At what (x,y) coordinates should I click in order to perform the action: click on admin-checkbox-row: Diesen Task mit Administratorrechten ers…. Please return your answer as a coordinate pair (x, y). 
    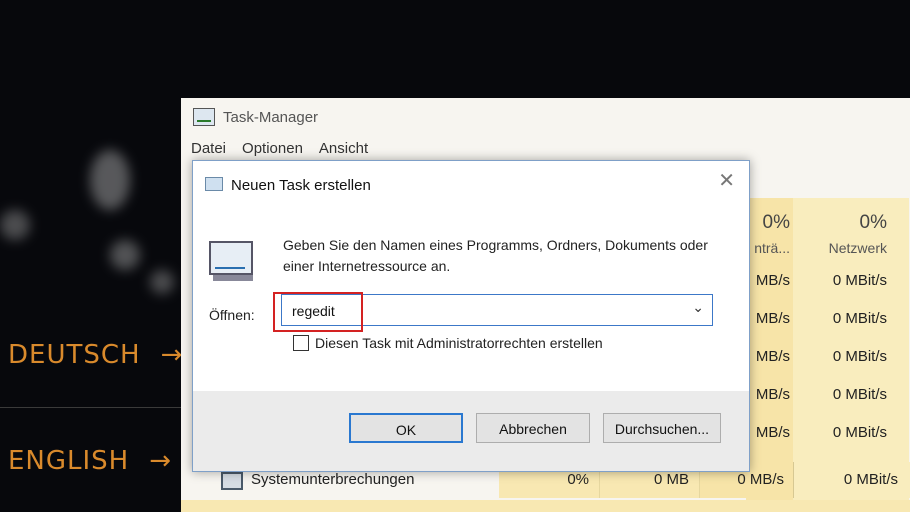
    Looking at the image, I should click on (448, 343).